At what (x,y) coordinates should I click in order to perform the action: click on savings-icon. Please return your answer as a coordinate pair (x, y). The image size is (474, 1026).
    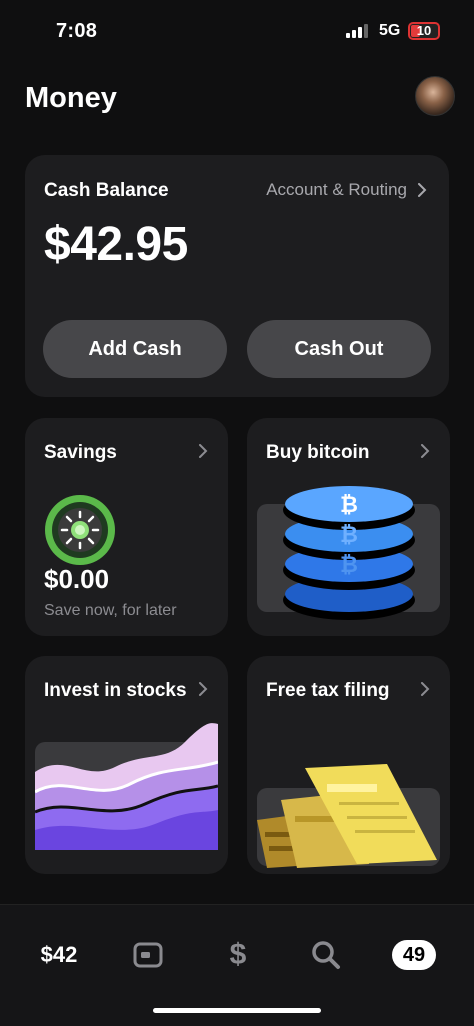
    Looking at the image, I should click on (80, 530).